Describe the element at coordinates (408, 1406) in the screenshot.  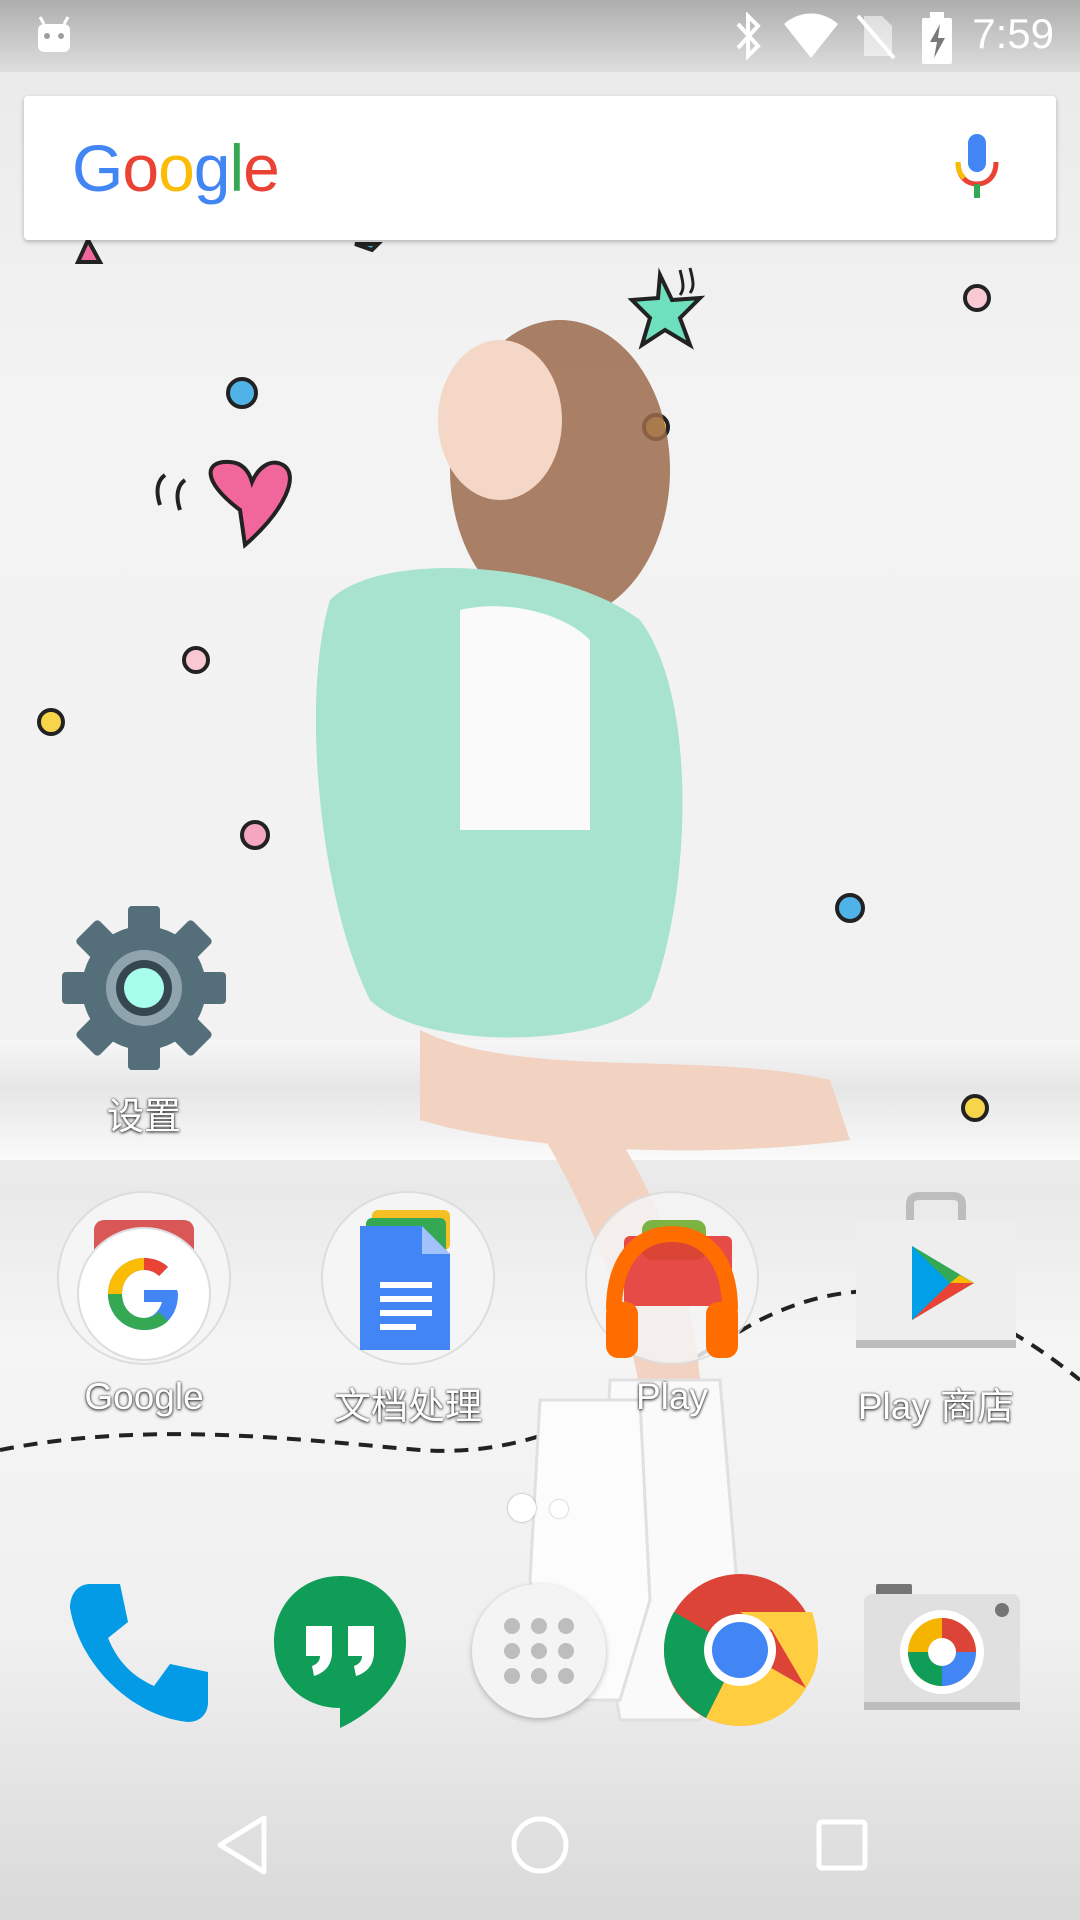
I see `app-label: 文档处理` at that location.